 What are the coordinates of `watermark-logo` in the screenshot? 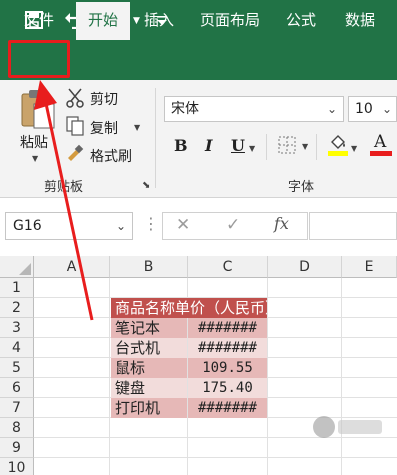 It's located at (347, 427).